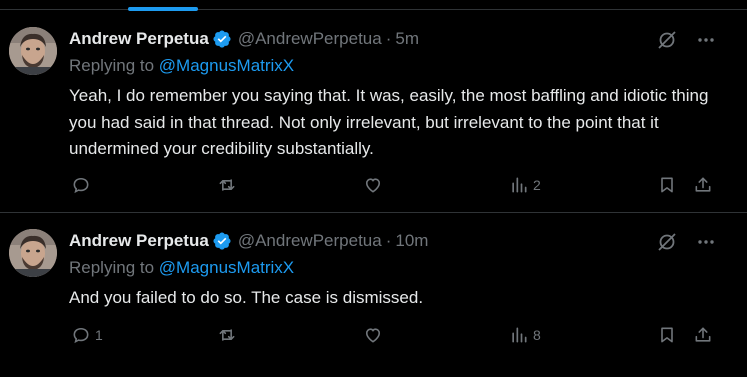 The height and width of the screenshot is (377, 747). I want to click on view-count: 2, so click(537, 185).